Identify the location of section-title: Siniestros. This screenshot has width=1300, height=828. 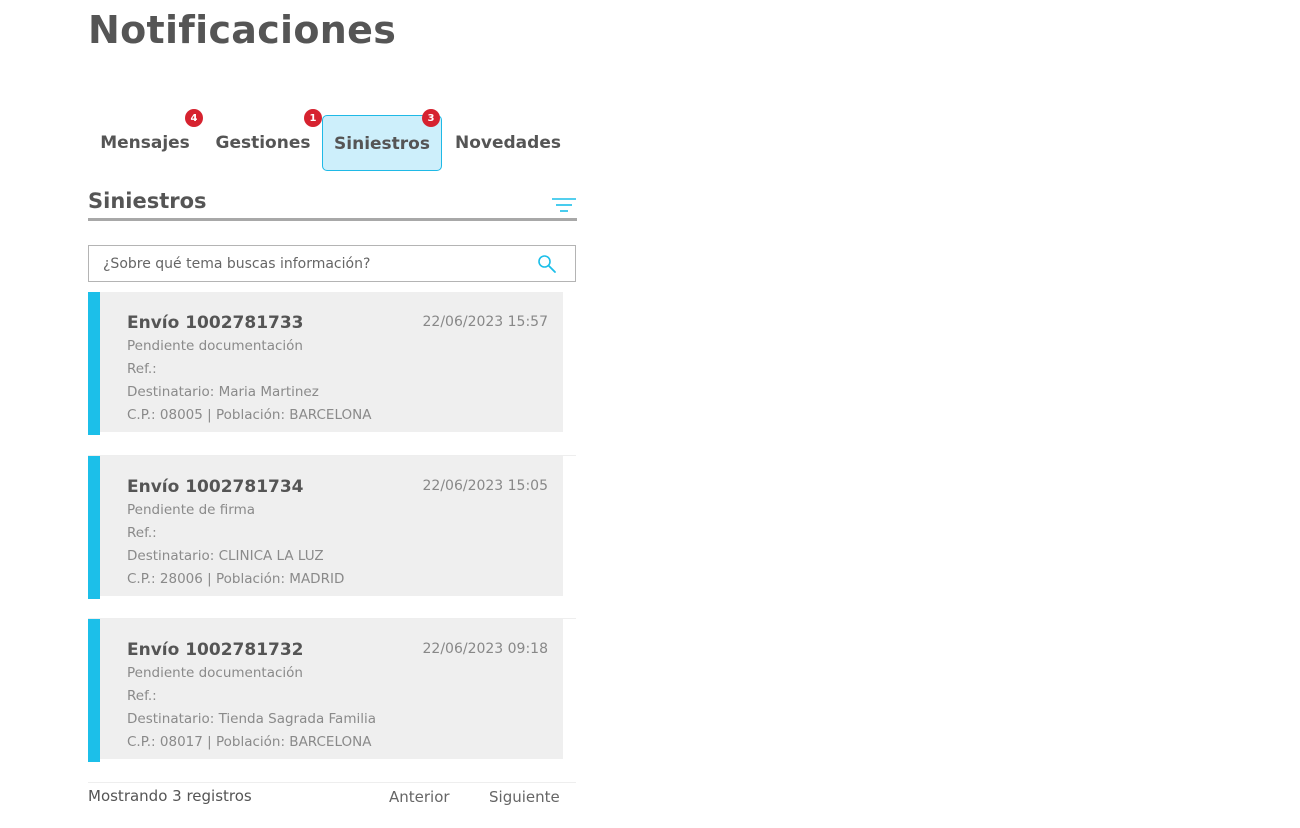
(147, 201).